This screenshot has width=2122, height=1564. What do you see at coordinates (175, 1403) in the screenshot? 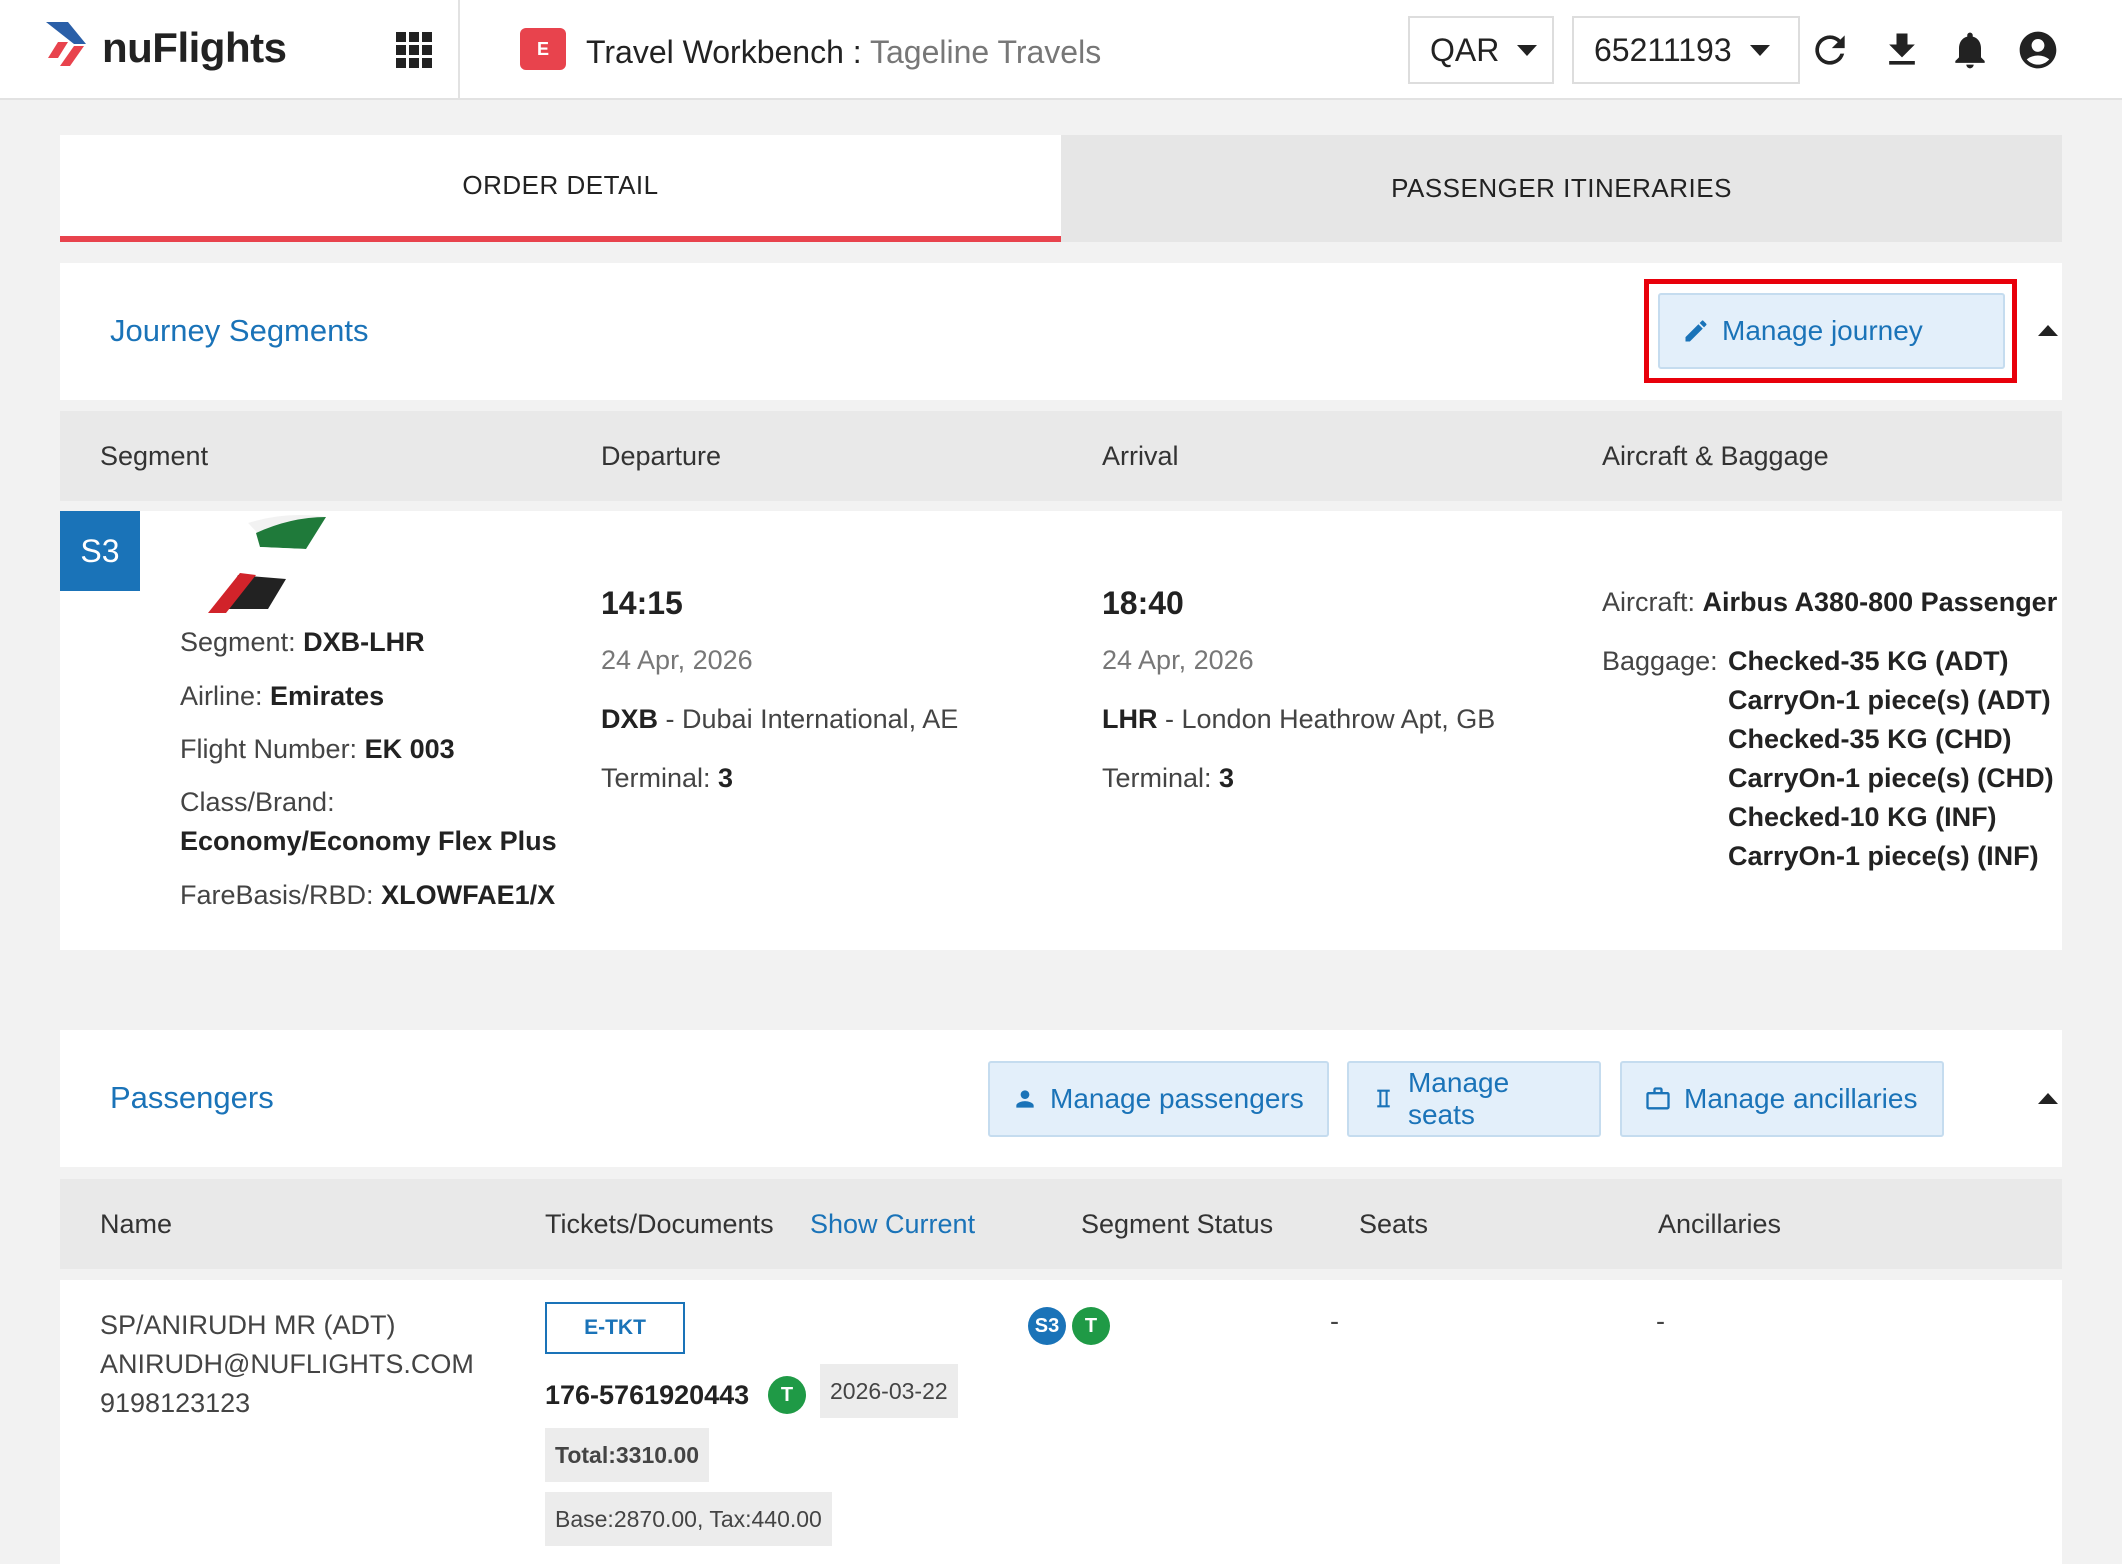
I see `passenger-phone: 9198123123` at bounding box center [175, 1403].